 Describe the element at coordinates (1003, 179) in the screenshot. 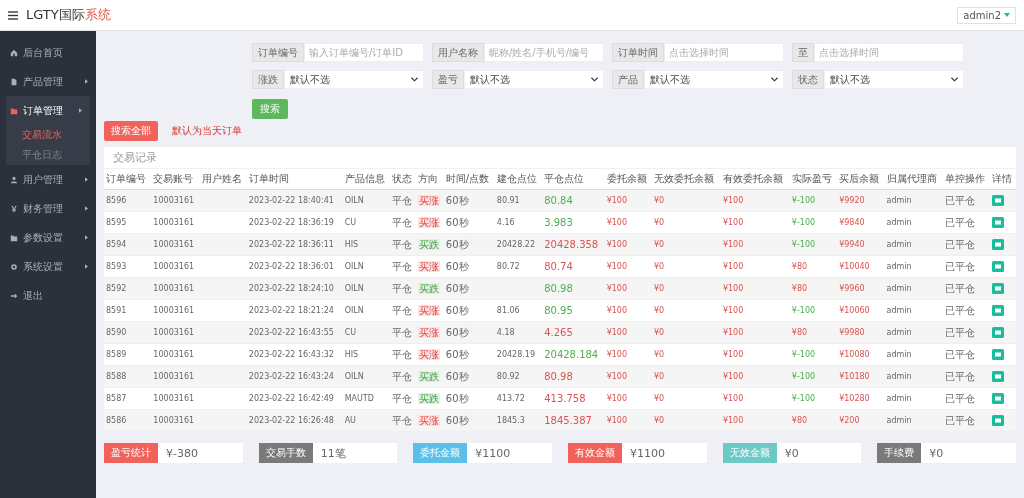

I see `column-header: 详情` at that location.